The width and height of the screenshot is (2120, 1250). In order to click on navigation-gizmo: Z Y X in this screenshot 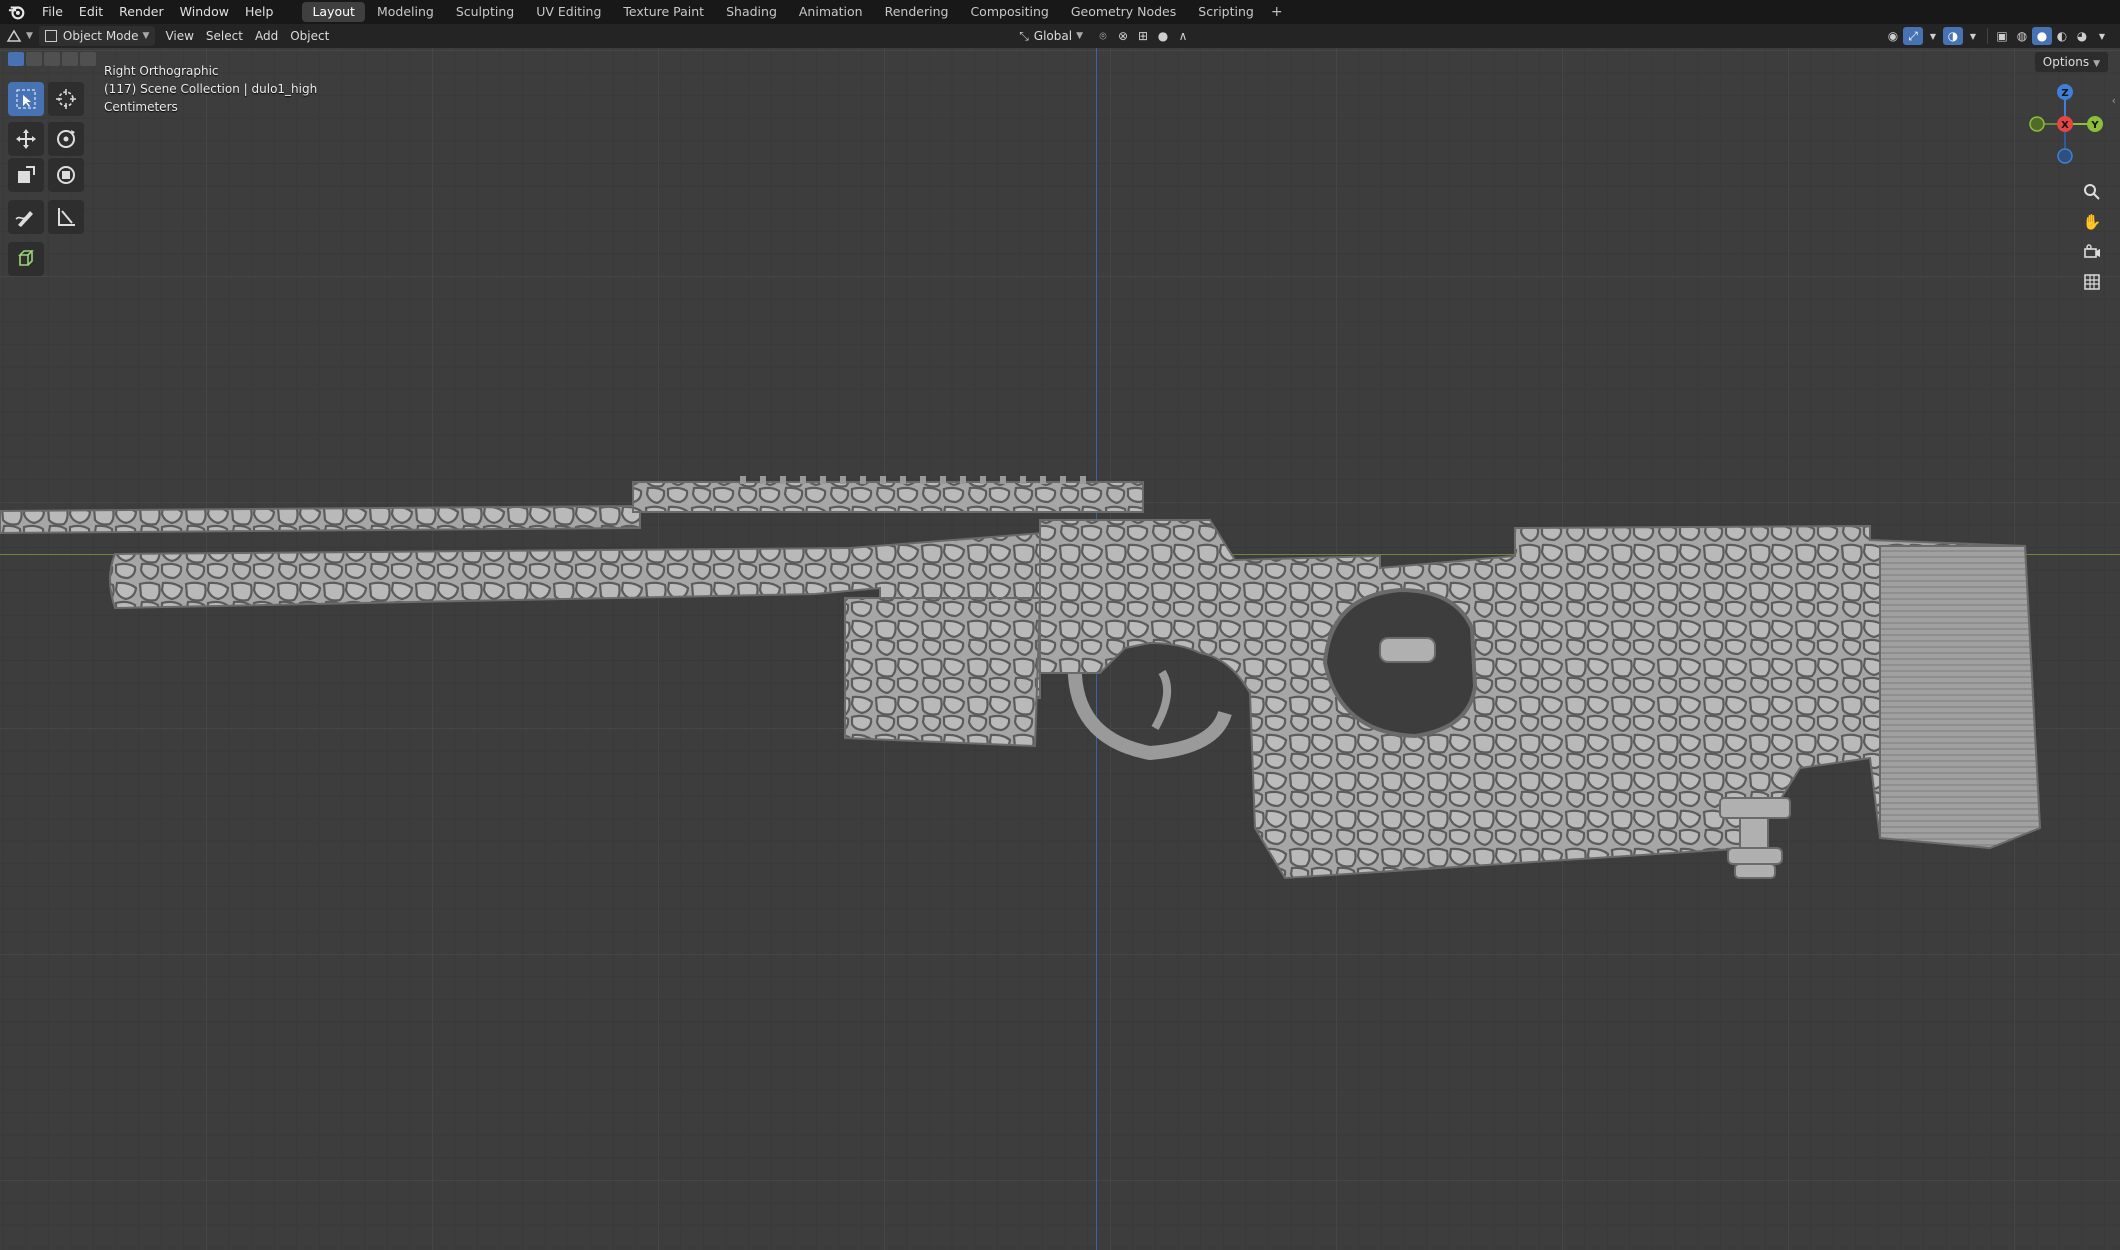, I will do `click(2065, 125)`.